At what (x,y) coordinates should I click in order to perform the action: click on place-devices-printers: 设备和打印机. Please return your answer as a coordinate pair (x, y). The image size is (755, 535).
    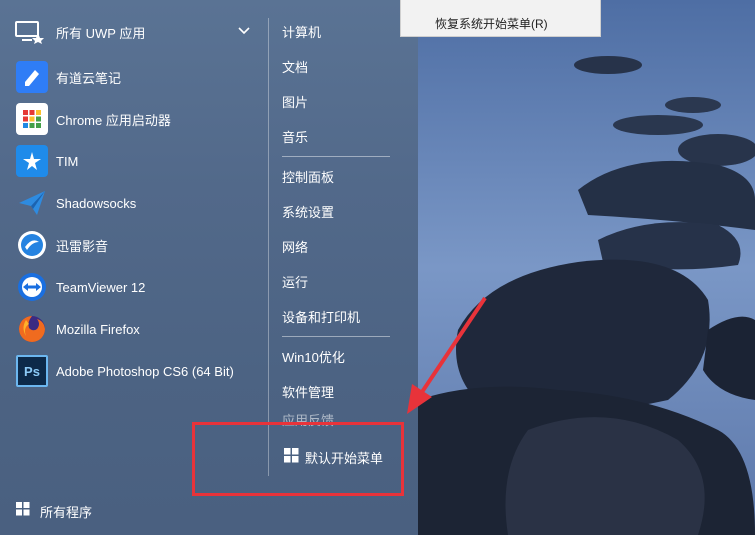
    Looking at the image, I should click on (337, 316).